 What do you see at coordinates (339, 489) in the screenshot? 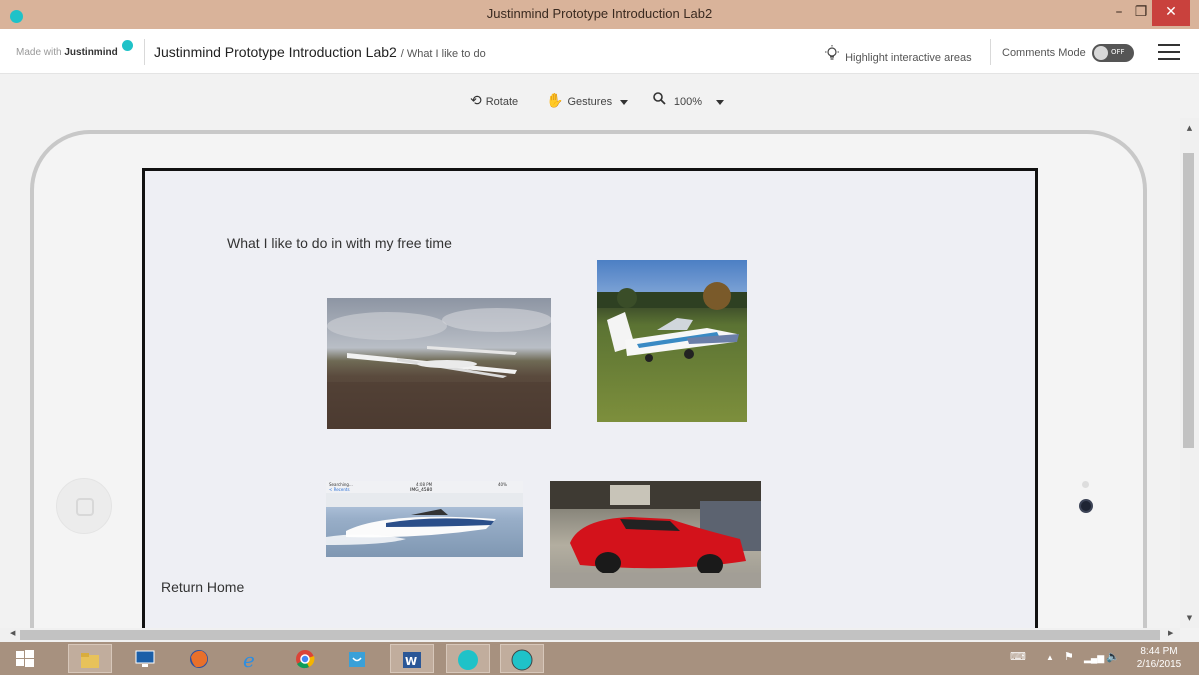
I see `status-back: < Recents` at bounding box center [339, 489].